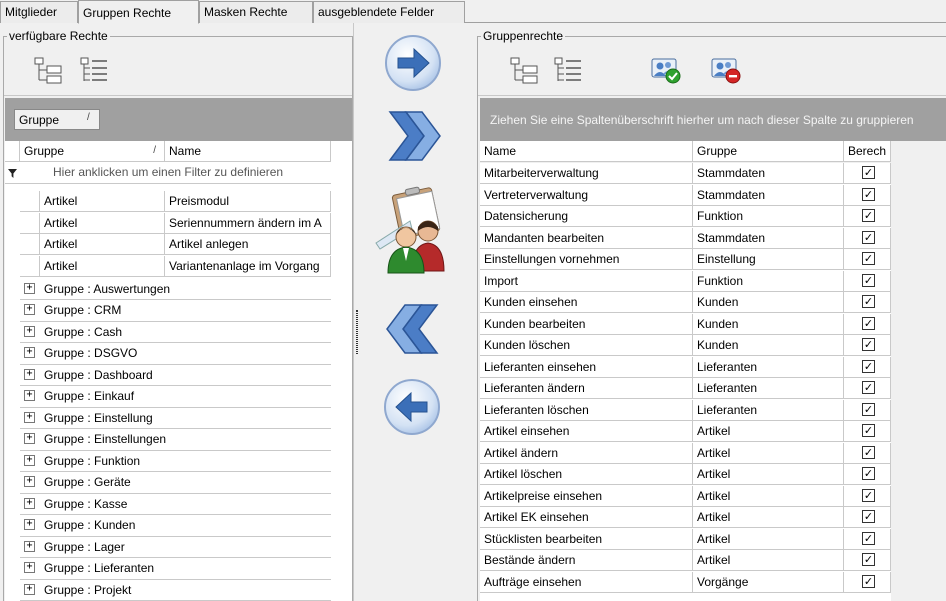  What do you see at coordinates (170, 223) in the screenshot?
I see `table-row: Artikel Seriennummern ändern im A` at bounding box center [170, 223].